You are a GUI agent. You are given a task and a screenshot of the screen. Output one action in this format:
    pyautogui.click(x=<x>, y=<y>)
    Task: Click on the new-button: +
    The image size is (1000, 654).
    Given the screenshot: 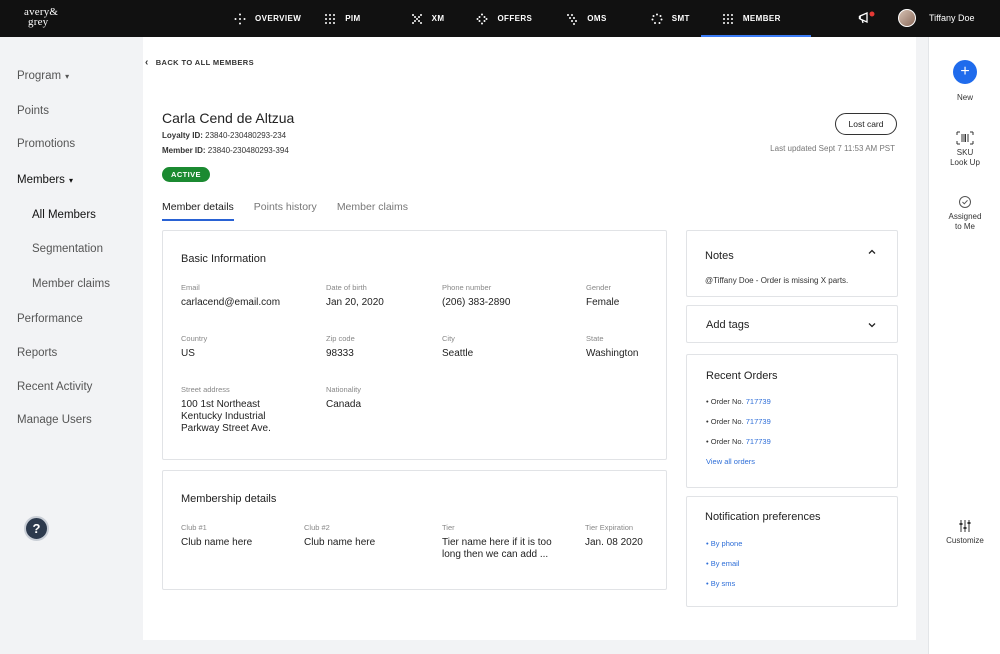 What is the action you would take?
    pyautogui.click(x=965, y=72)
    